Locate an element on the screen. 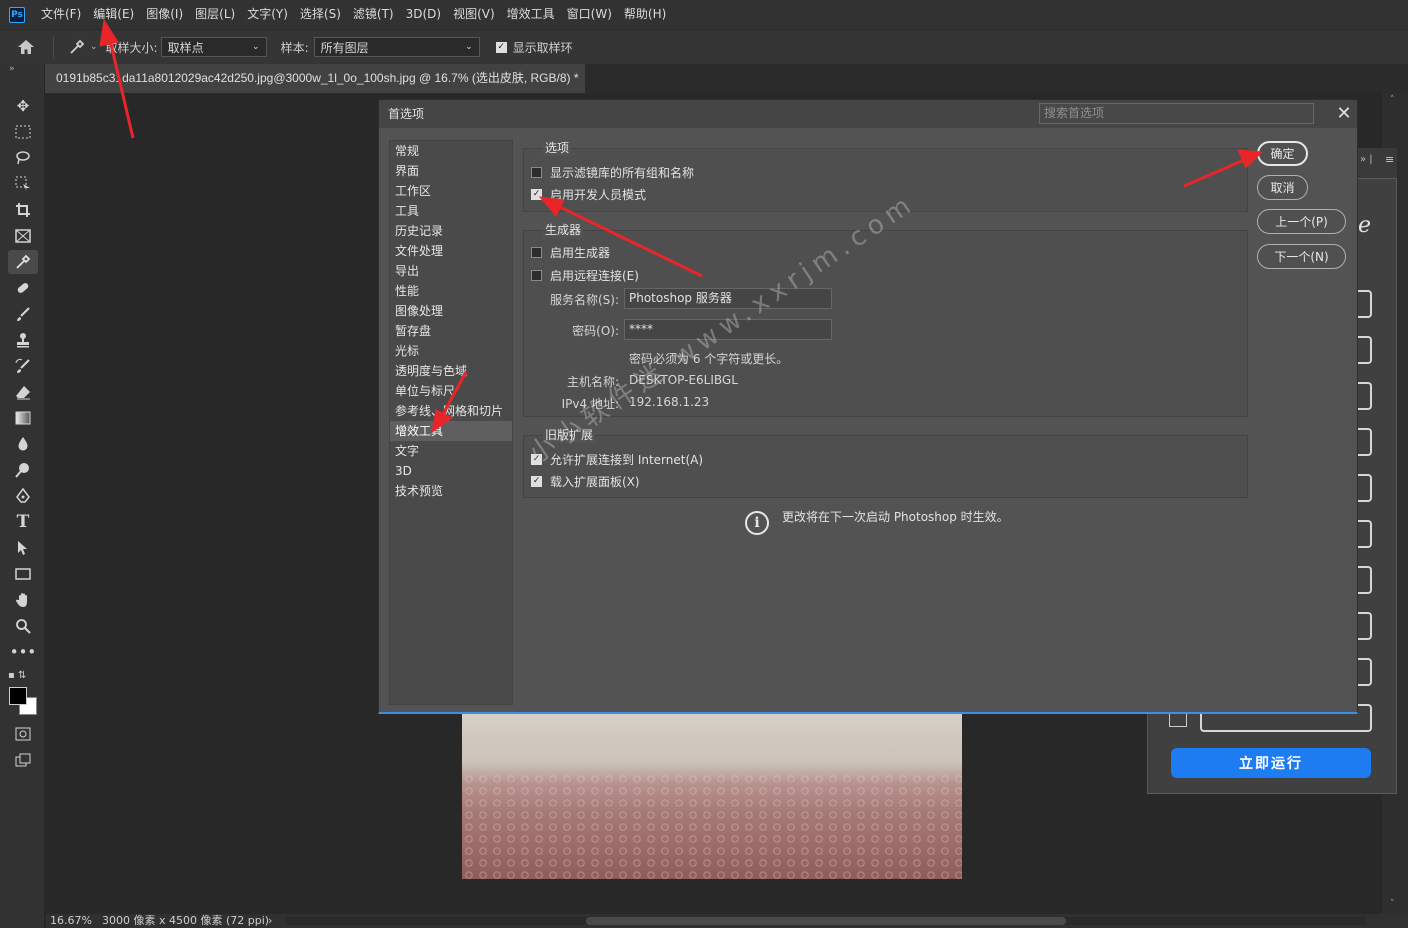  nav-item-export: 导出 is located at coordinates (451, 271).